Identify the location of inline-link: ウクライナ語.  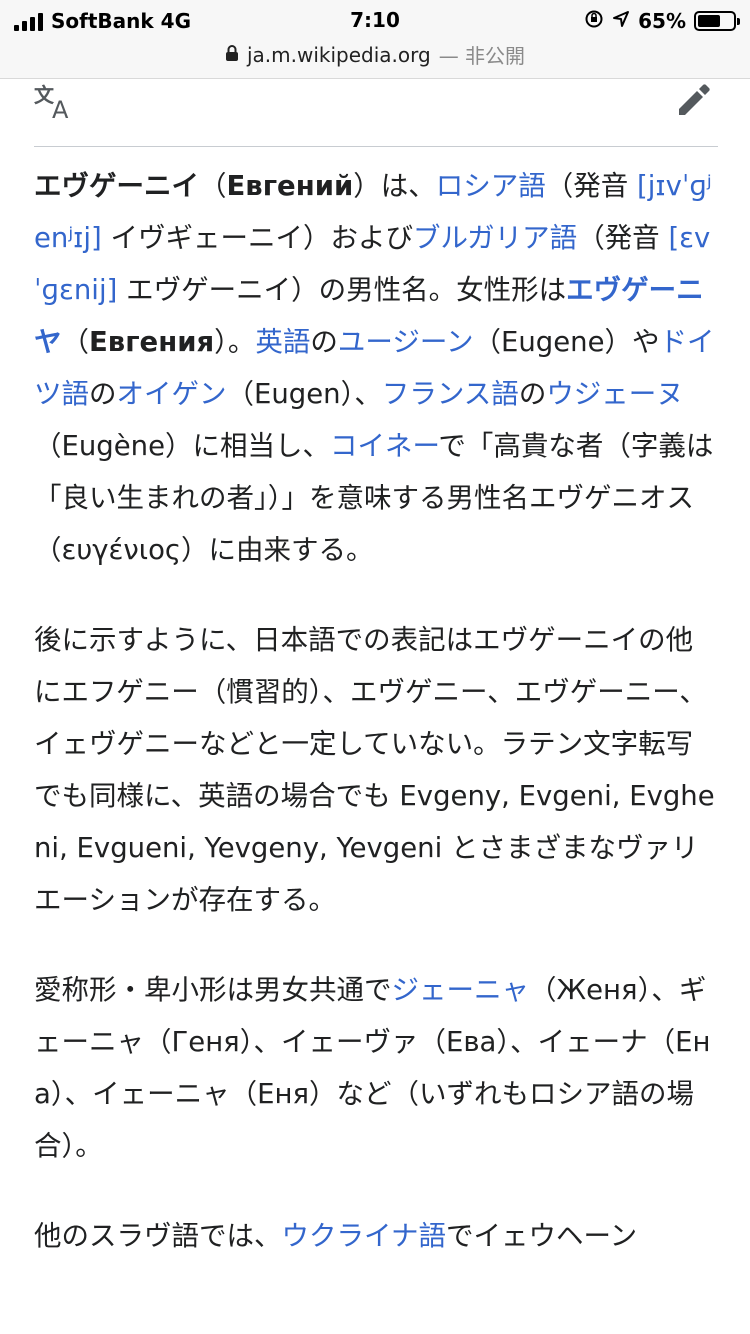
(364, 1236).